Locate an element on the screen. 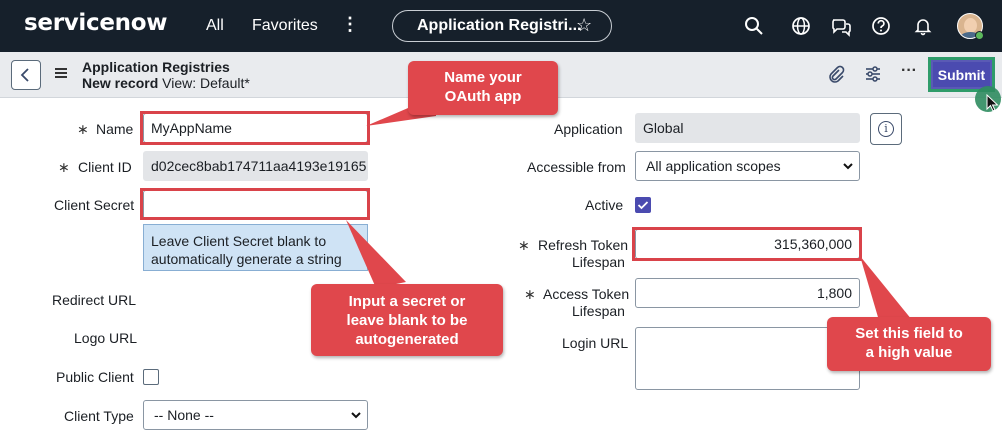 This screenshot has width=1002, height=435. access-token-label: Access Token is located at coordinates (586, 294).